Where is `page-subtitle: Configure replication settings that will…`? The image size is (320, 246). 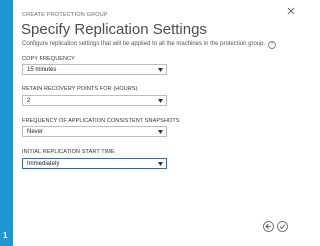
page-subtitle: Configure replication settings that will… is located at coordinates (149, 44).